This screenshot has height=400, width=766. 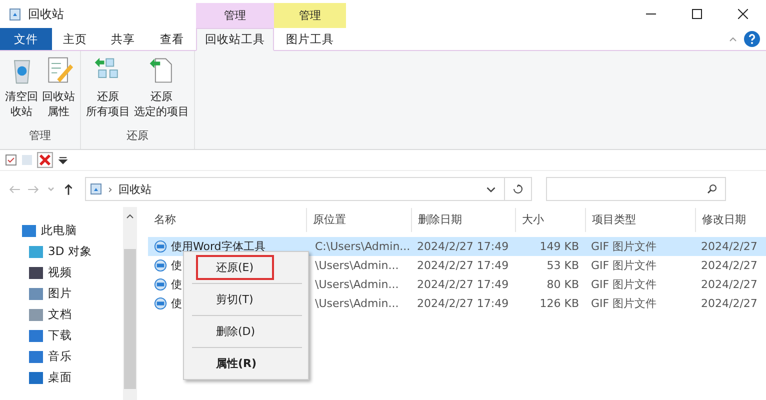 I want to click on sidebar-item: 桌面, so click(x=61, y=377).